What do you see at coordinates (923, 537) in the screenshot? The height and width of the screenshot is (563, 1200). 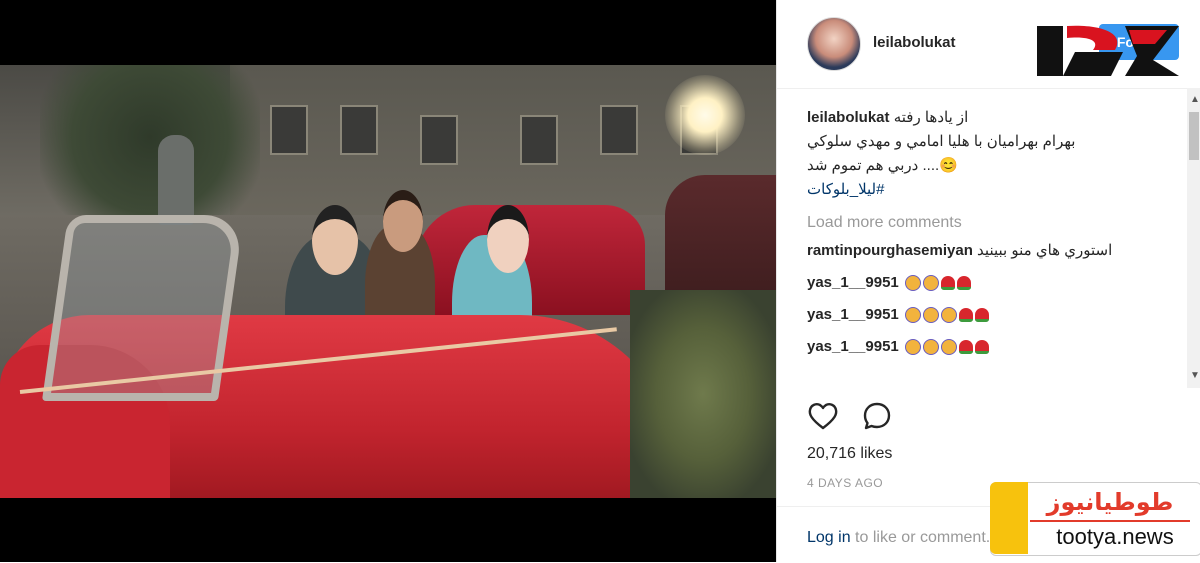 I see `login-rest-text: to like or comment.` at bounding box center [923, 537].